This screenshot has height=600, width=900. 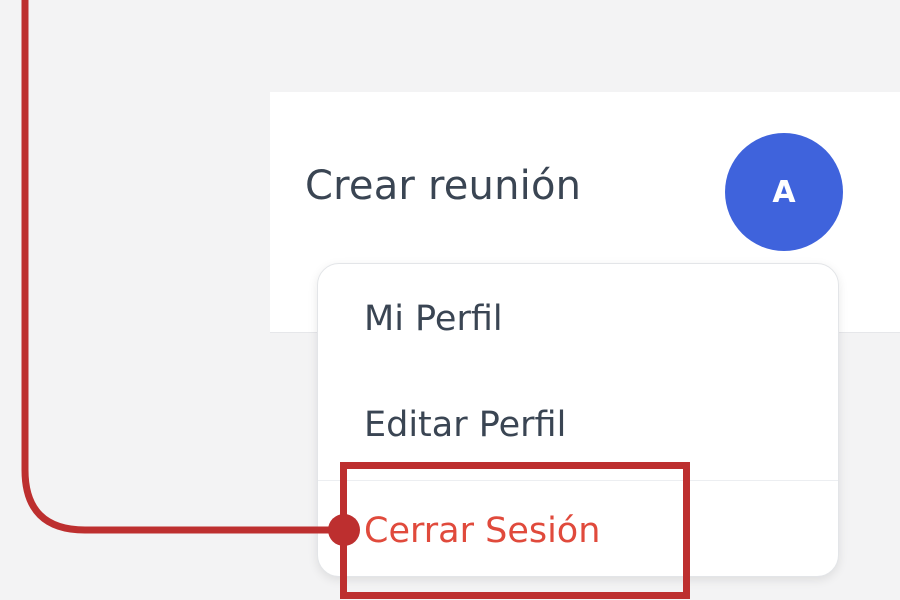 I want to click on menu-item-label: Mi Perfil, so click(x=433, y=319).